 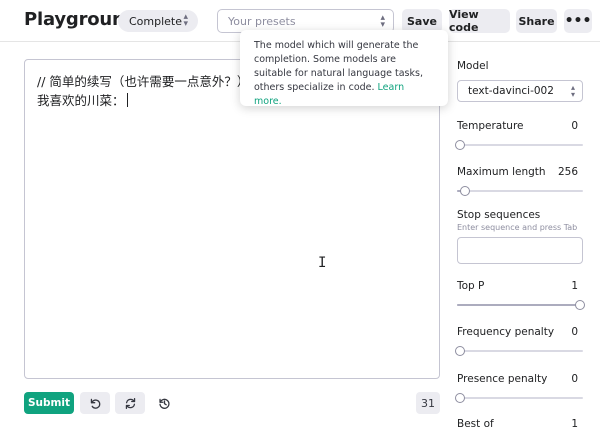 What do you see at coordinates (127, 100) in the screenshot?
I see `text-caret` at bounding box center [127, 100].